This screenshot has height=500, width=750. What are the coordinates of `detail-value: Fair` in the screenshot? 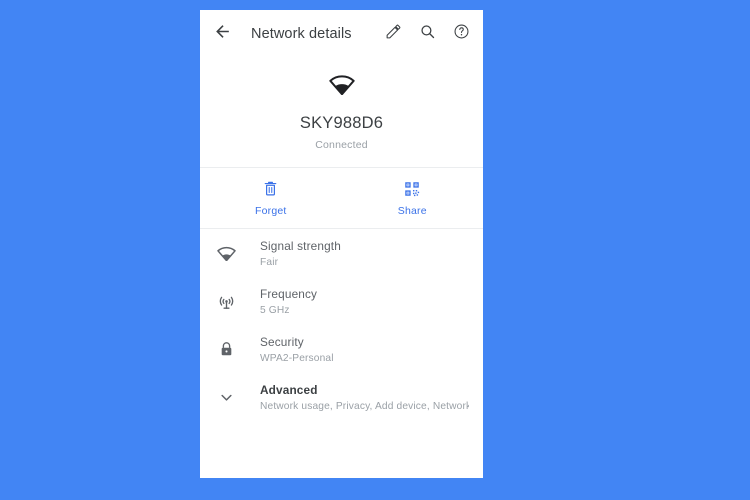 It's located at (269, 263).